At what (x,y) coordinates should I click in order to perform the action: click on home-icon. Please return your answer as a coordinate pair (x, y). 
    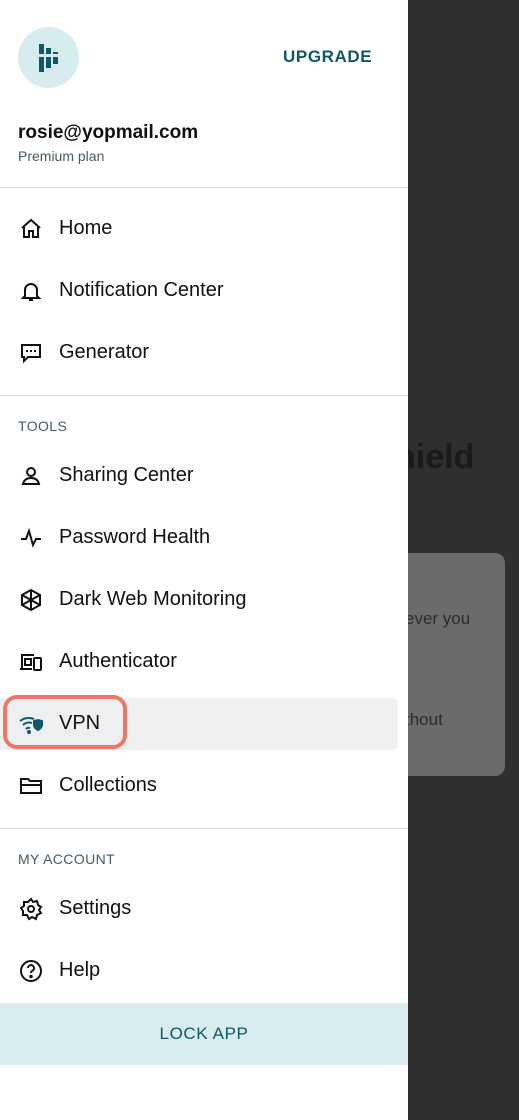
    Looking at the image, I should click on (31, 228).